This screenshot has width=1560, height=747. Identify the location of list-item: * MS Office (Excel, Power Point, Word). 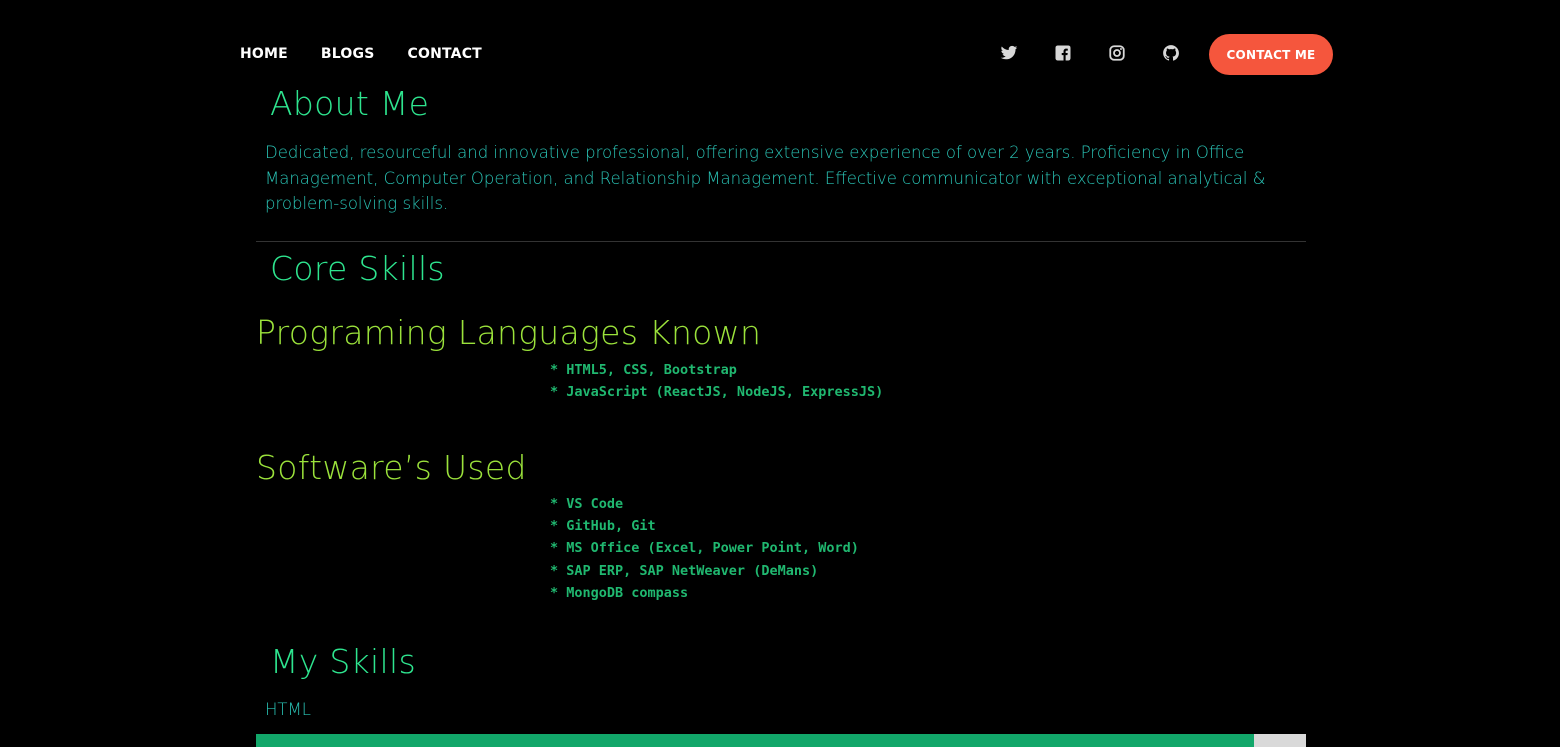
(704, 548).